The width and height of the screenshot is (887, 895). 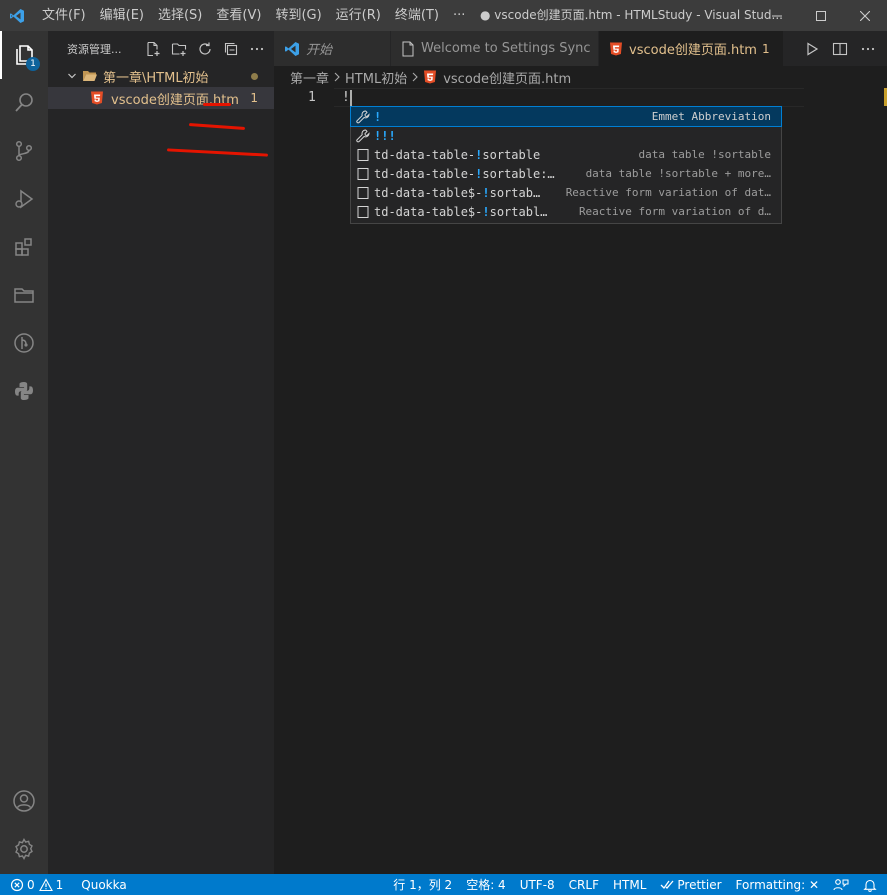 I want to click on file-problem-count: 1, so click(x=254, y=98).